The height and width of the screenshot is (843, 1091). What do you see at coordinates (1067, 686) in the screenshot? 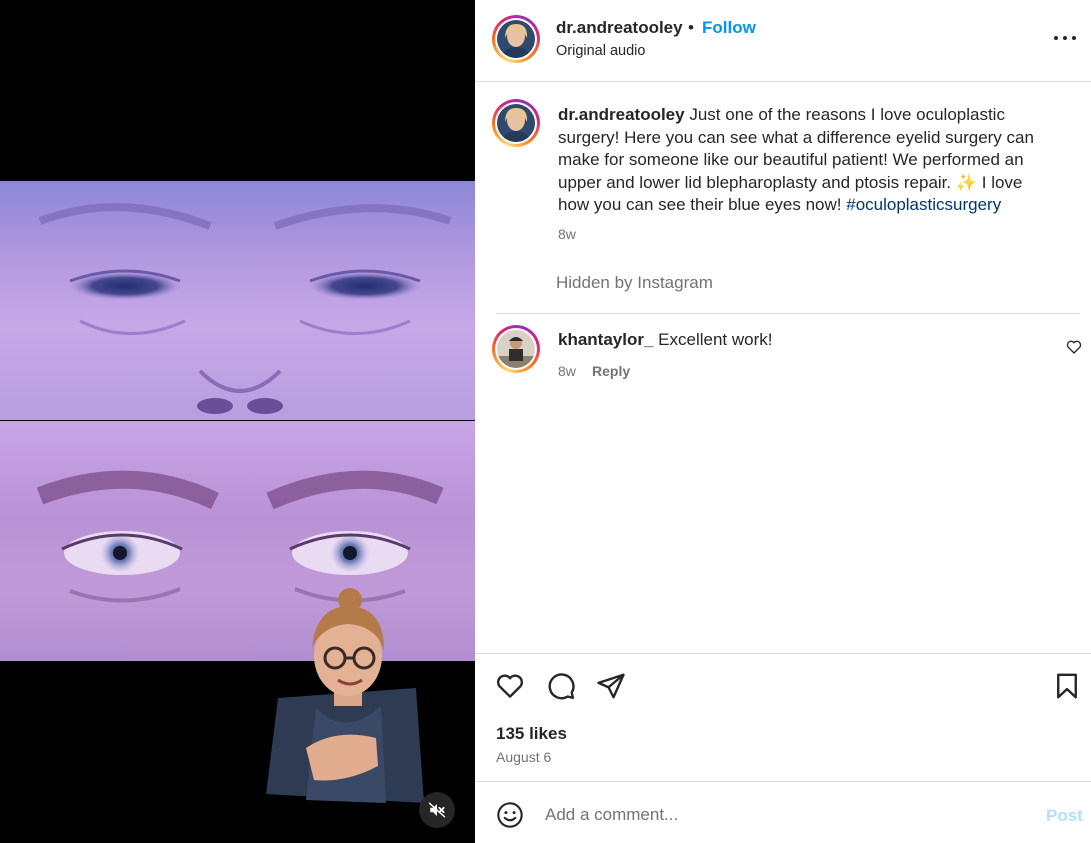
I see `bookmark-icon` at bounding box center [1067, 686].